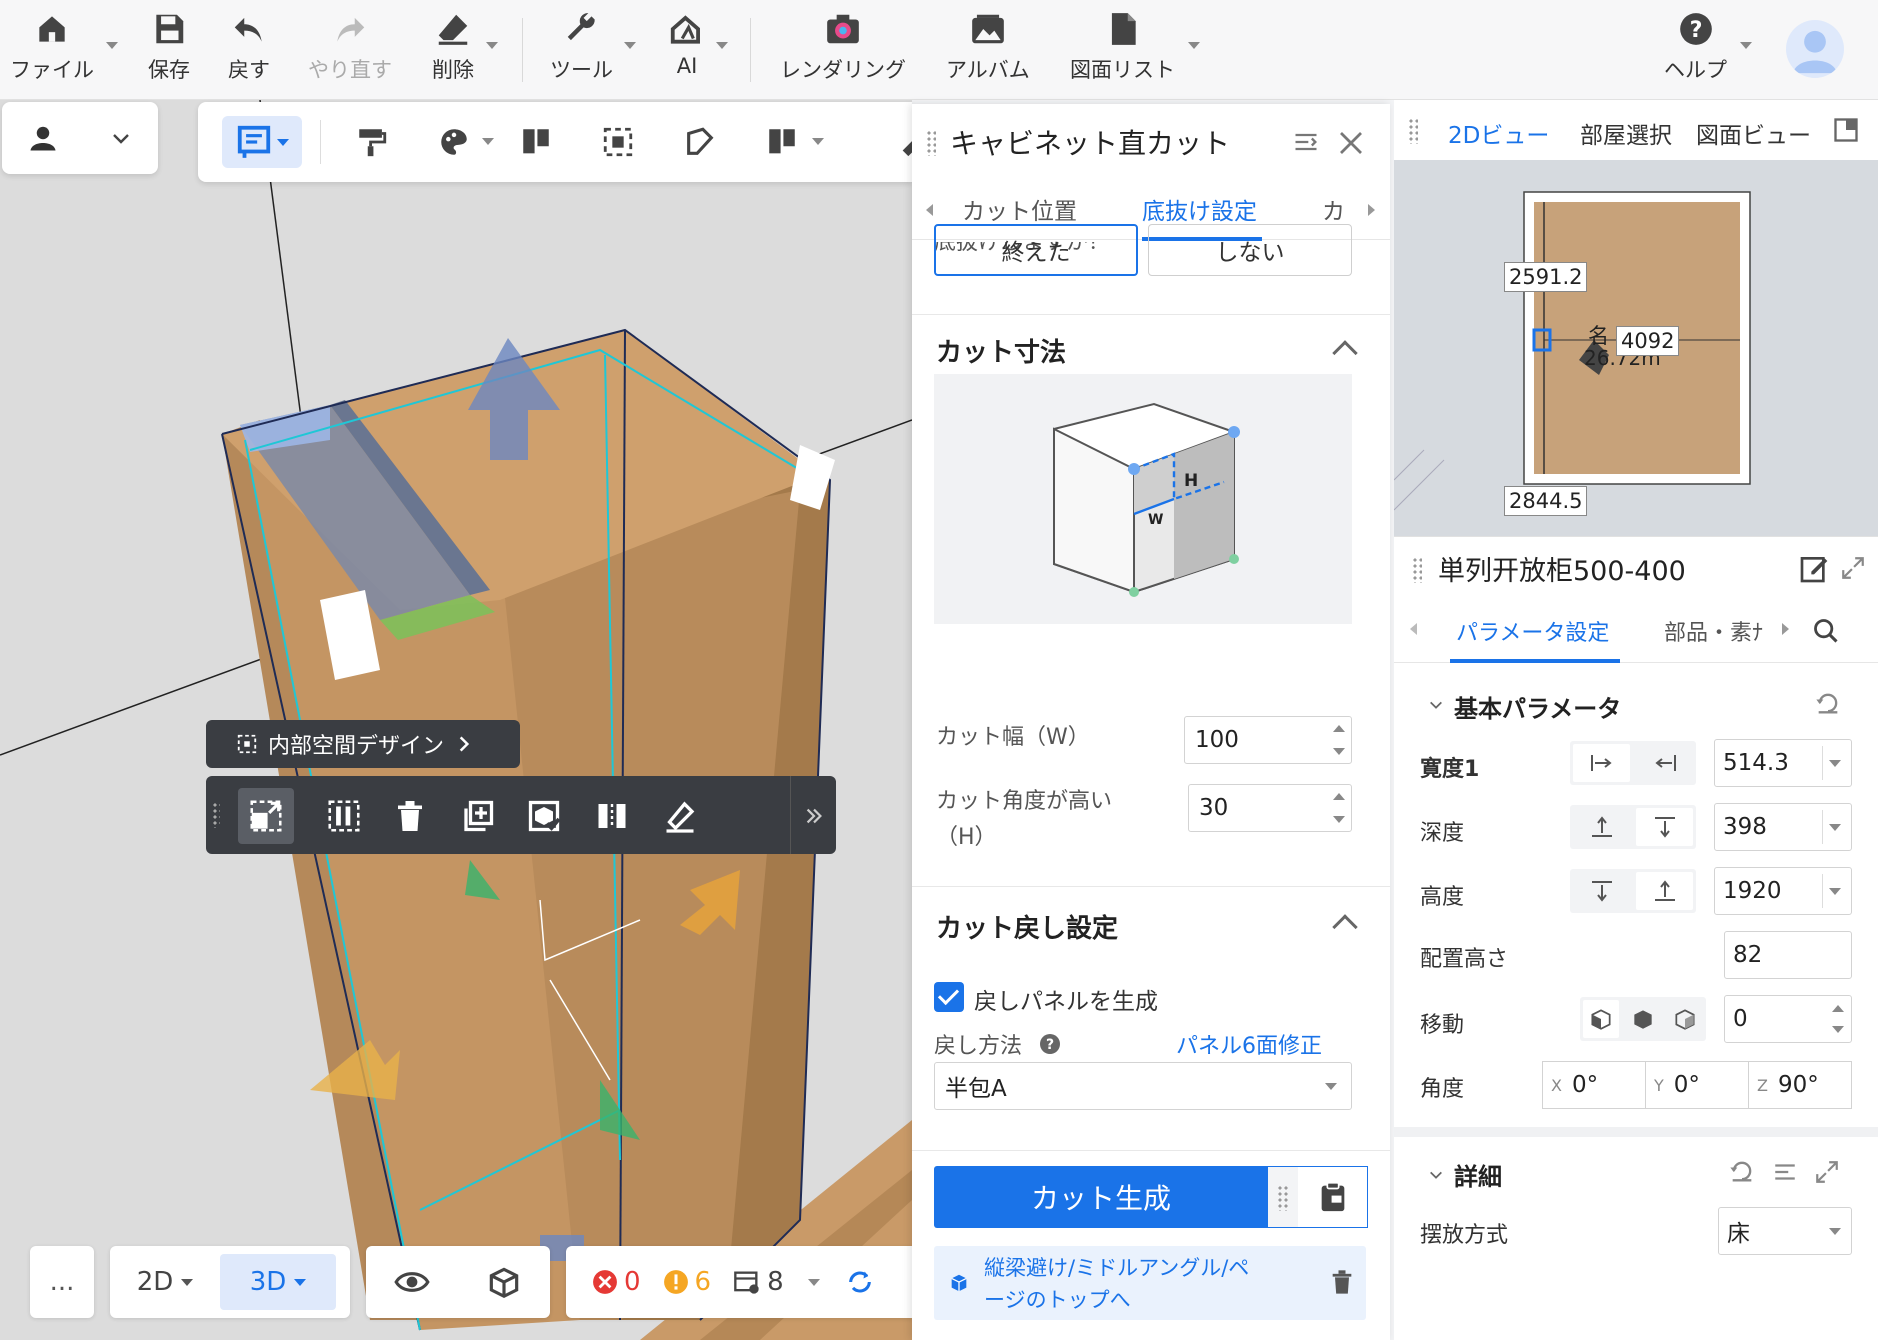 The width and height of the screenshot is (1878, 1340). What do you see at coordinates (363, 744) in the screenshot?
I see `inner-space-design-button: 内部空間デザイン` at bounding box center [363, 744].